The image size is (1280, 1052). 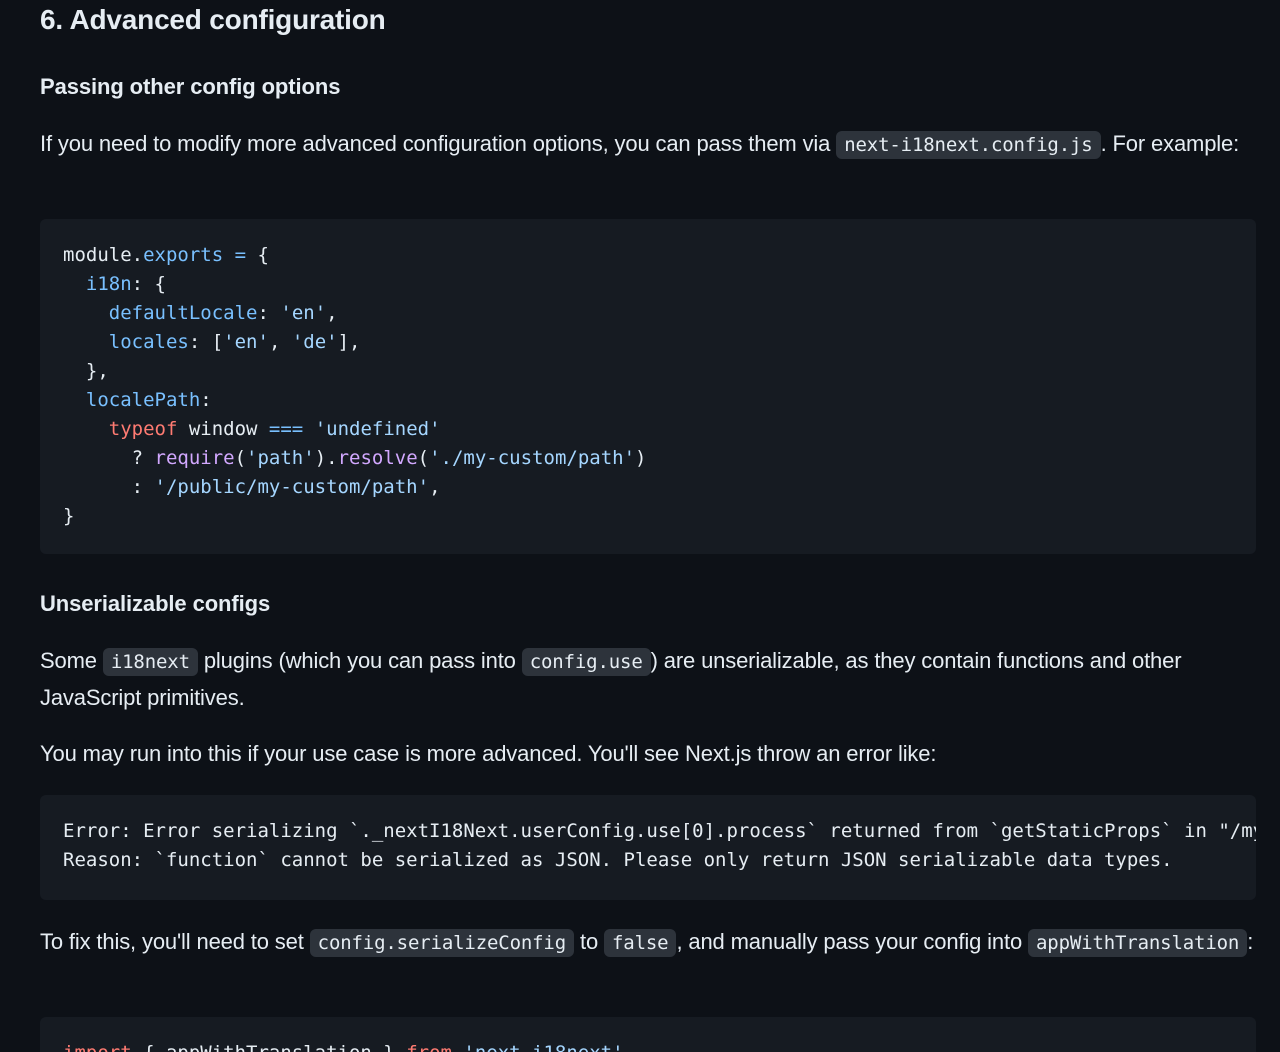 I want to click on inline-code-serialize-config: config.serializeConfig, so click(x=442, y=943).